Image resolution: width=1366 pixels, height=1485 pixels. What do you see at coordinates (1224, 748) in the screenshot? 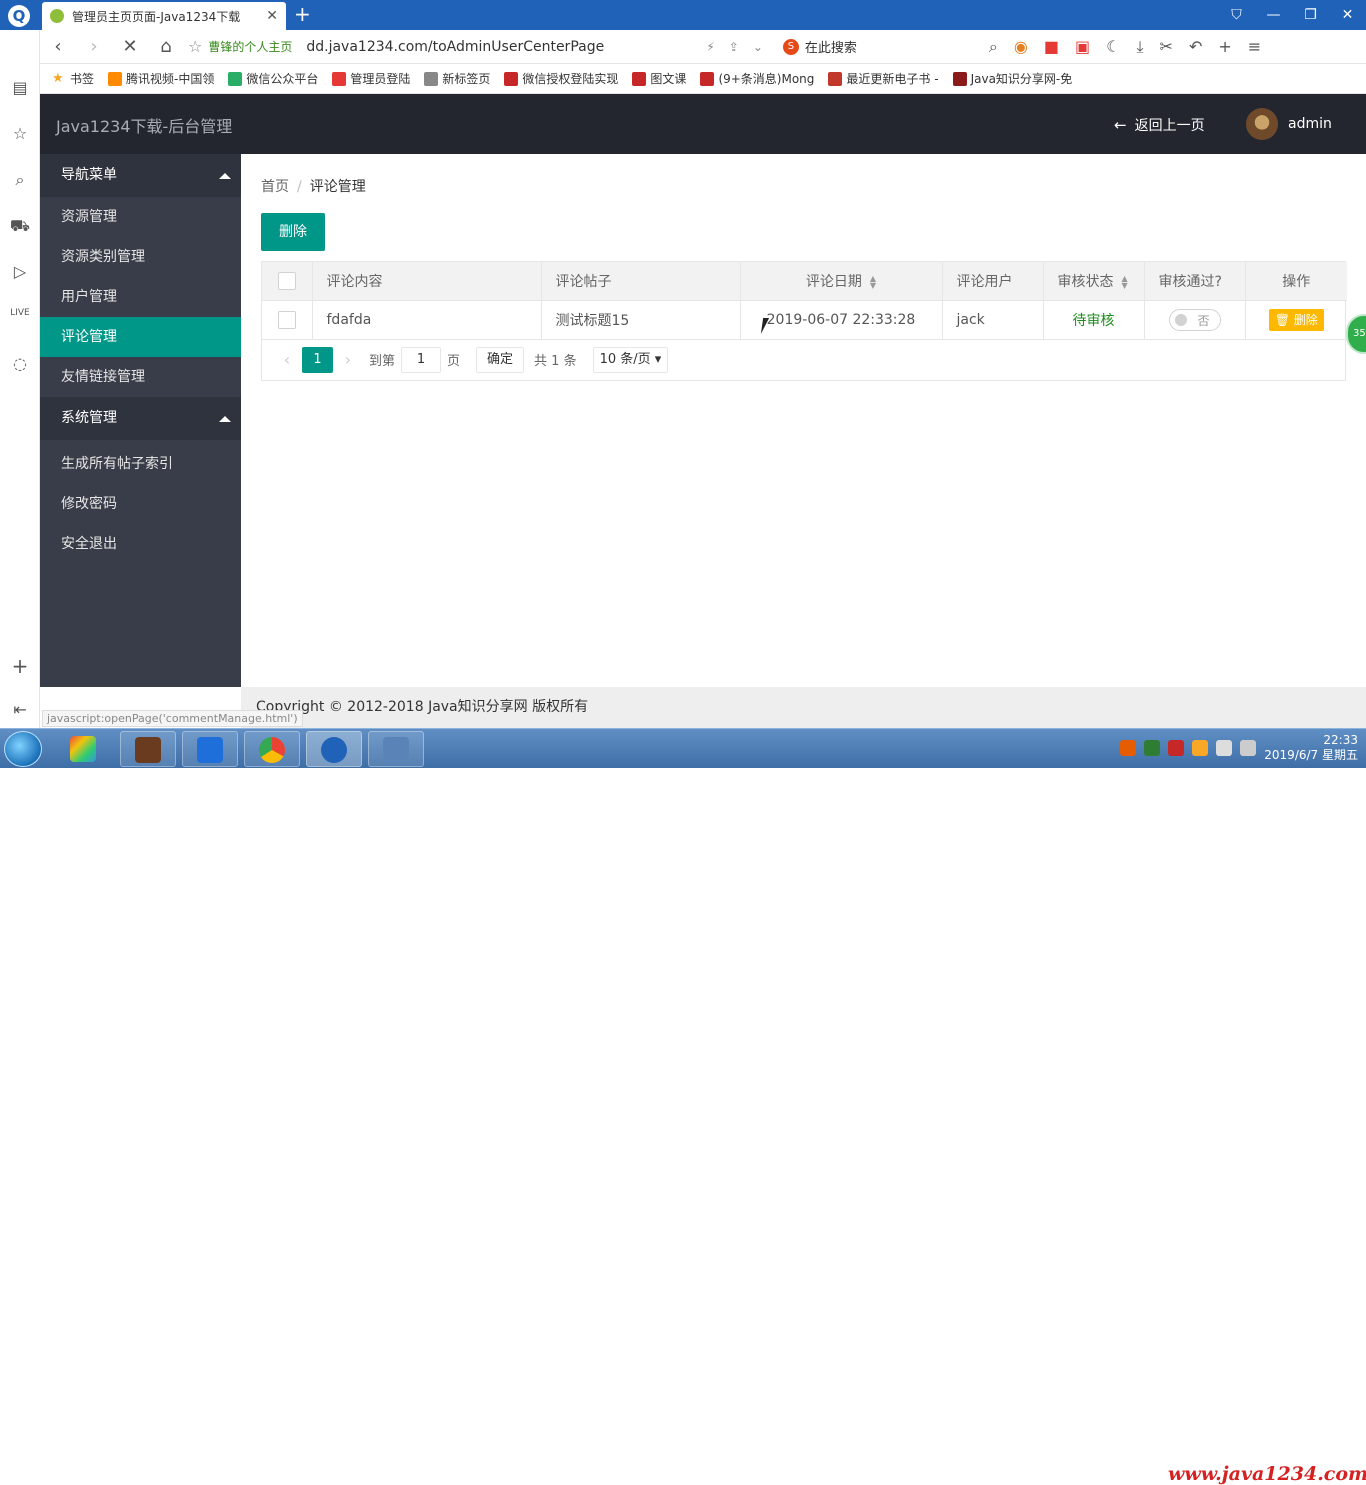
I see `device-icon` at bounding box center [1224, 748].